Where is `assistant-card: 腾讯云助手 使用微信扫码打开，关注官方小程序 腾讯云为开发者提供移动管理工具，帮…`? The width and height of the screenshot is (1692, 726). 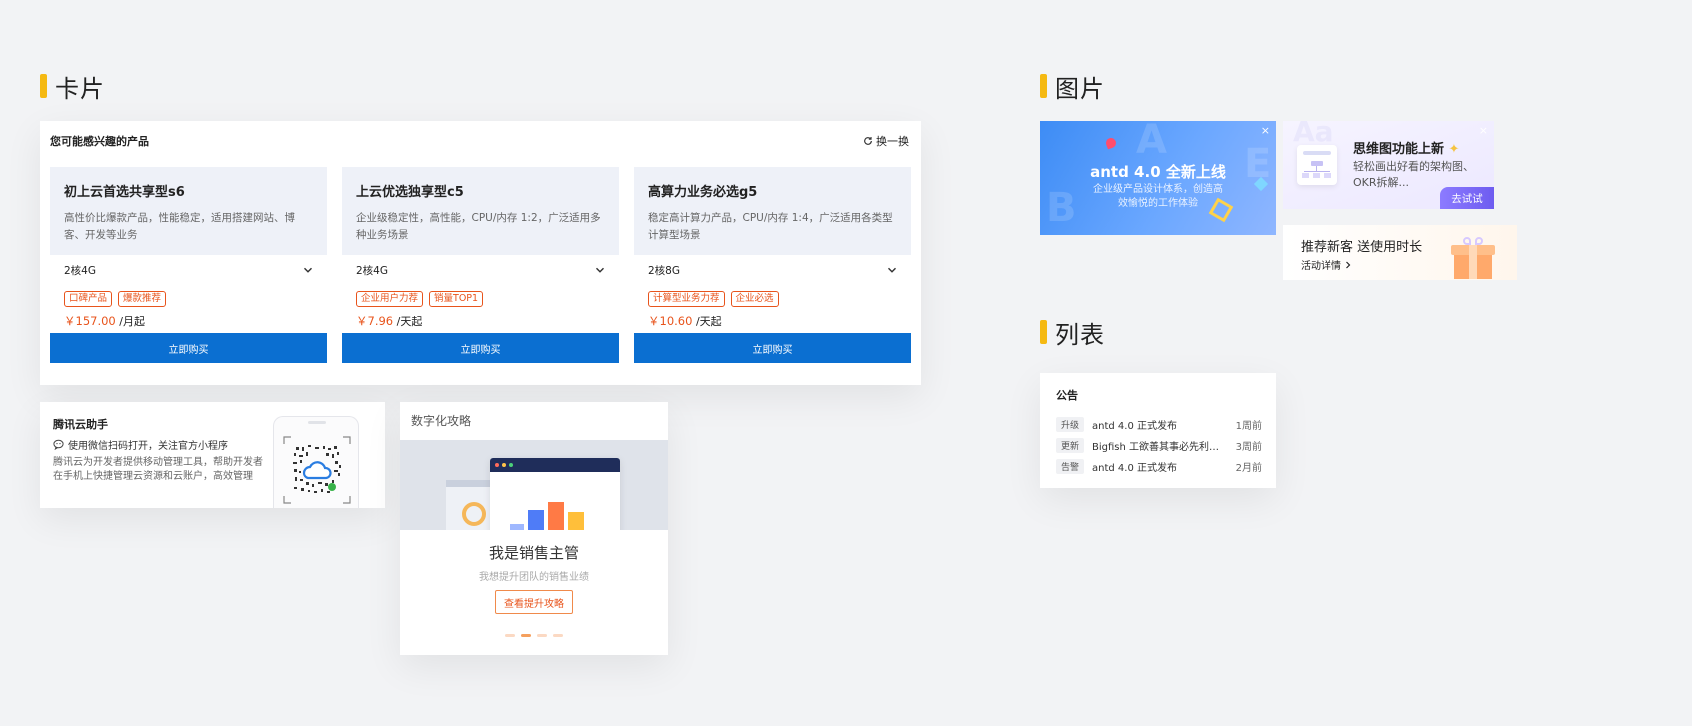 assistant-card: 腾讯云助手 使用微信扫码打开，关注官方小程序 腾讯云为开发者提供移动管理工具，帮… is located at coordinates (212, 455).